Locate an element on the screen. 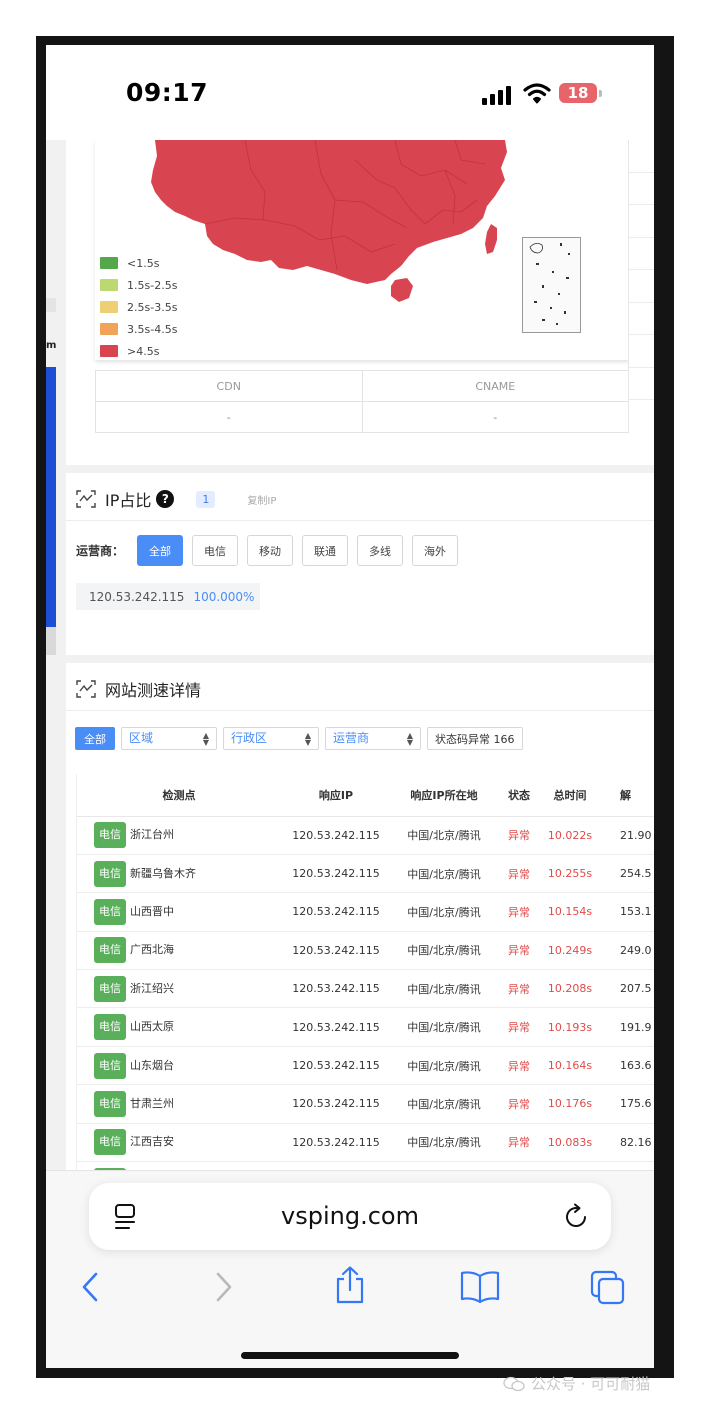 This screenshot has width=710, height=1414. isp-button-unicom: 联通 is located at coordinates (325, 550).